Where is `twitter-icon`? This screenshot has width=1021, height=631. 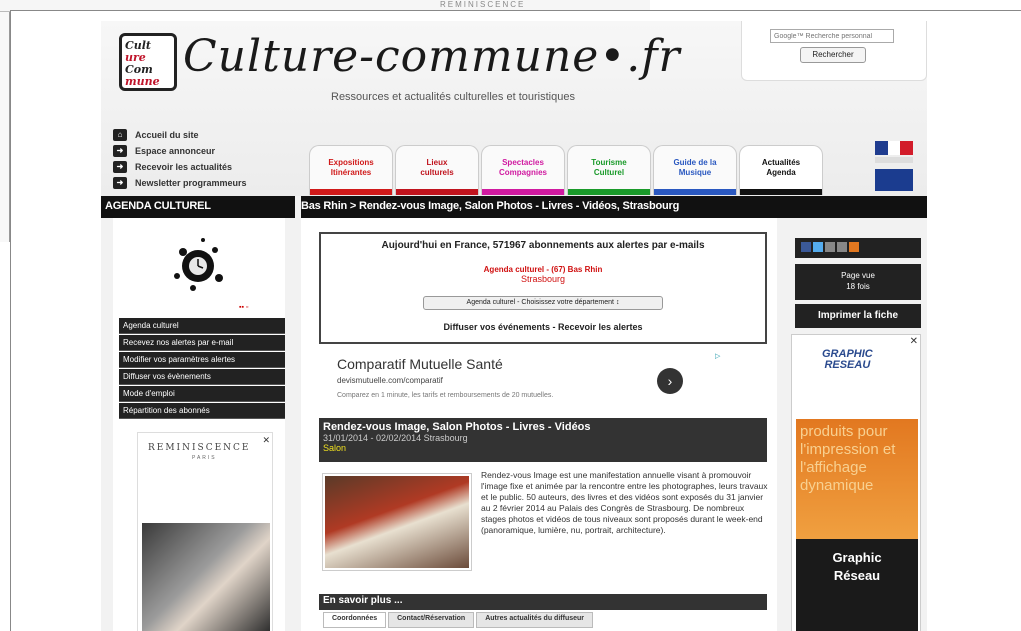 twitter-icon is located at coordinates (818, 247).